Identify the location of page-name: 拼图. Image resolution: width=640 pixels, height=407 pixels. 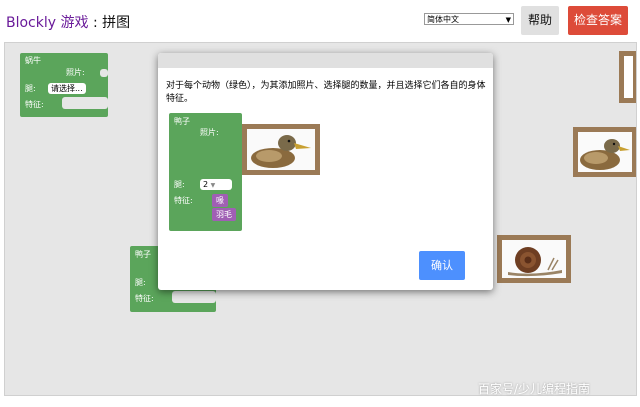
(116, 23).